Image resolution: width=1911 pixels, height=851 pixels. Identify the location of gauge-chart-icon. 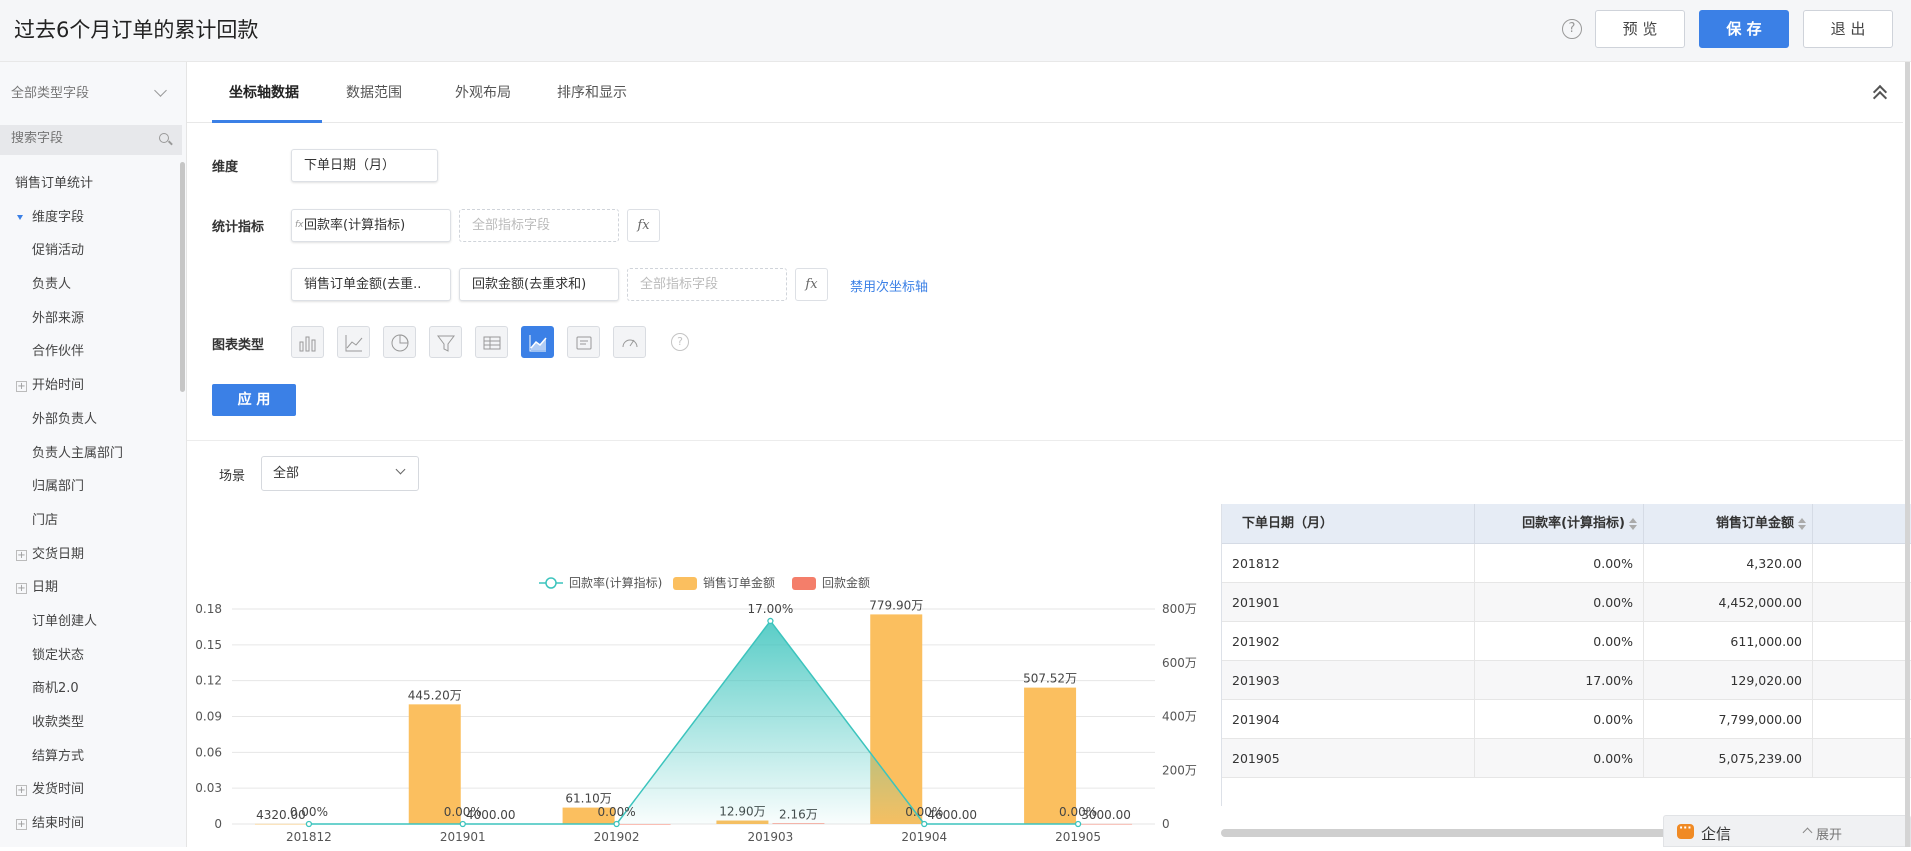
(629, 342).